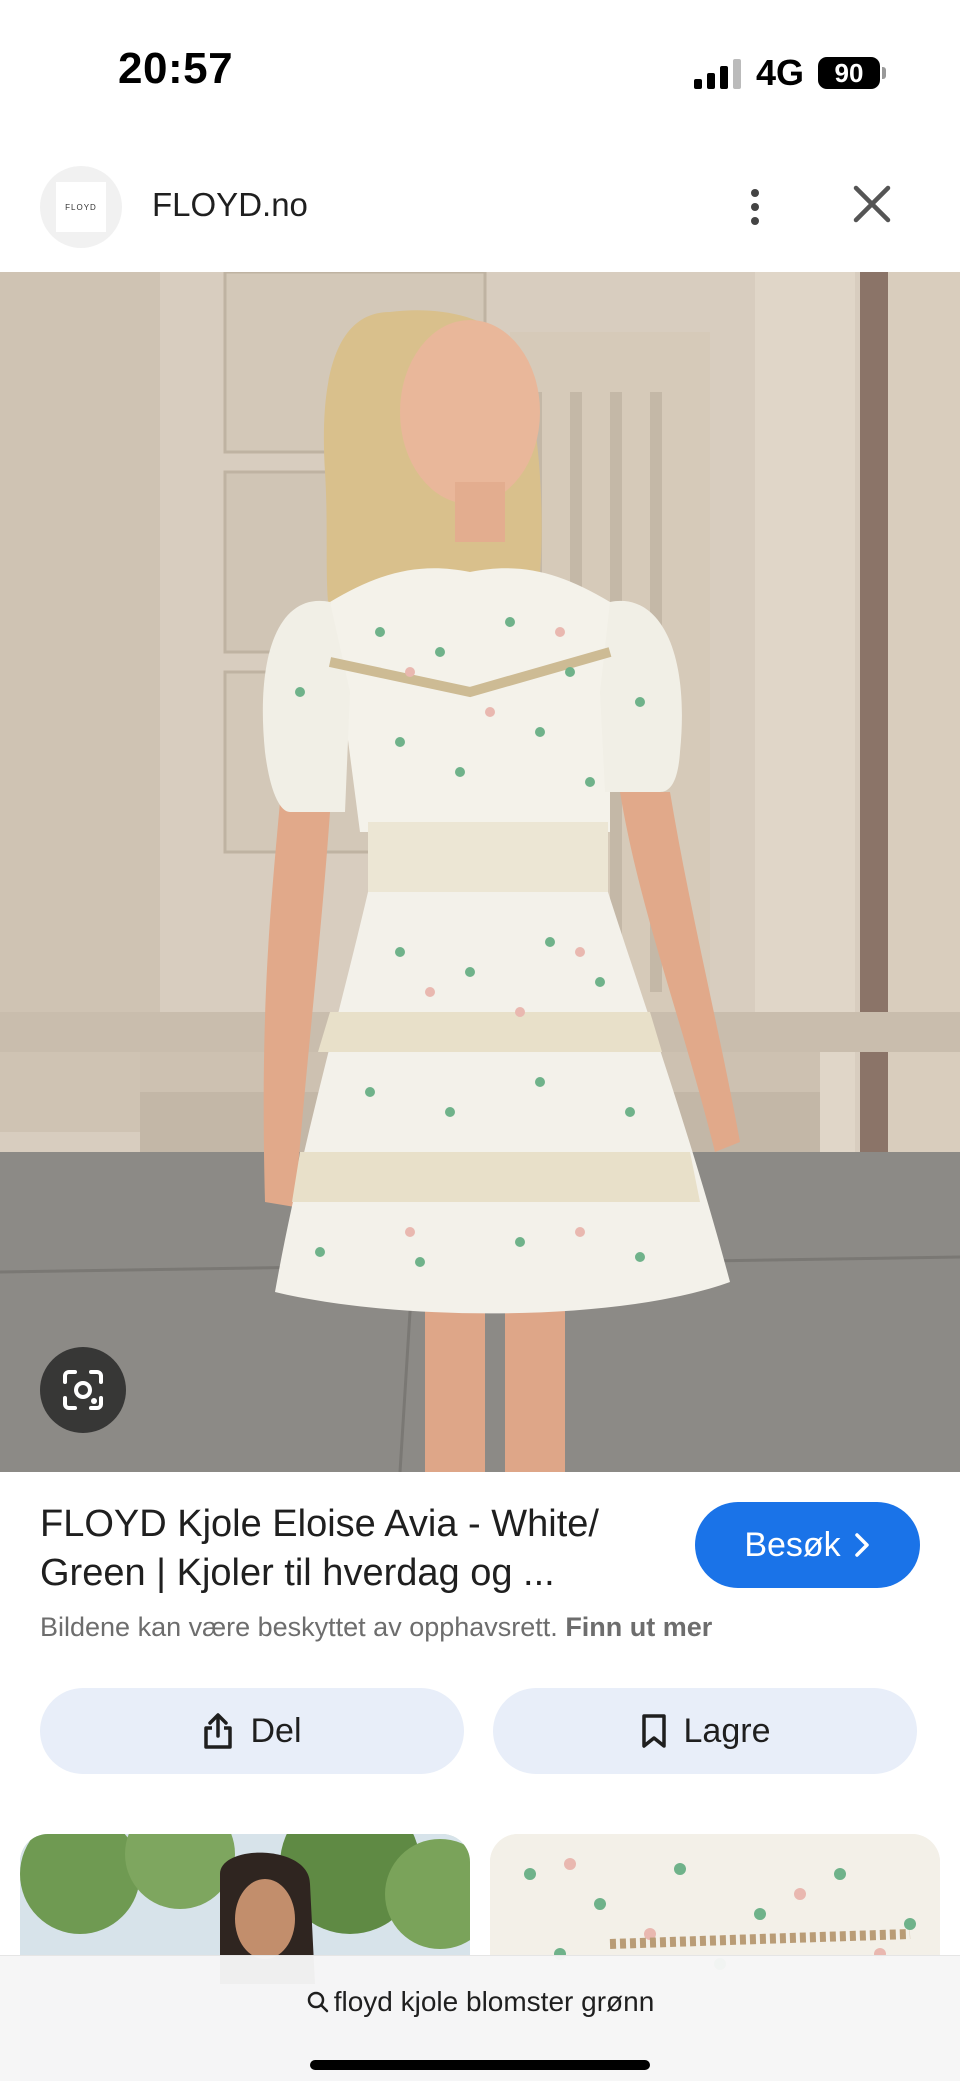 Image resolution: width=960 pixels, height=2081 pixels. Describe the element at coordinates (480, 2065) in the screenshot. I see `home-indicator` at that location.